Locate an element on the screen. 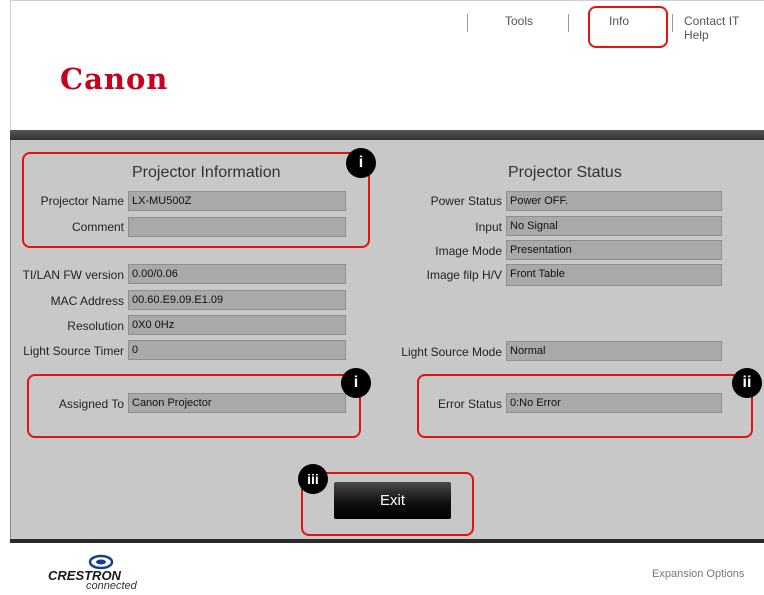 This screenshot has width=764, height=595. input-label: Input is located at coordinates (488, 227).